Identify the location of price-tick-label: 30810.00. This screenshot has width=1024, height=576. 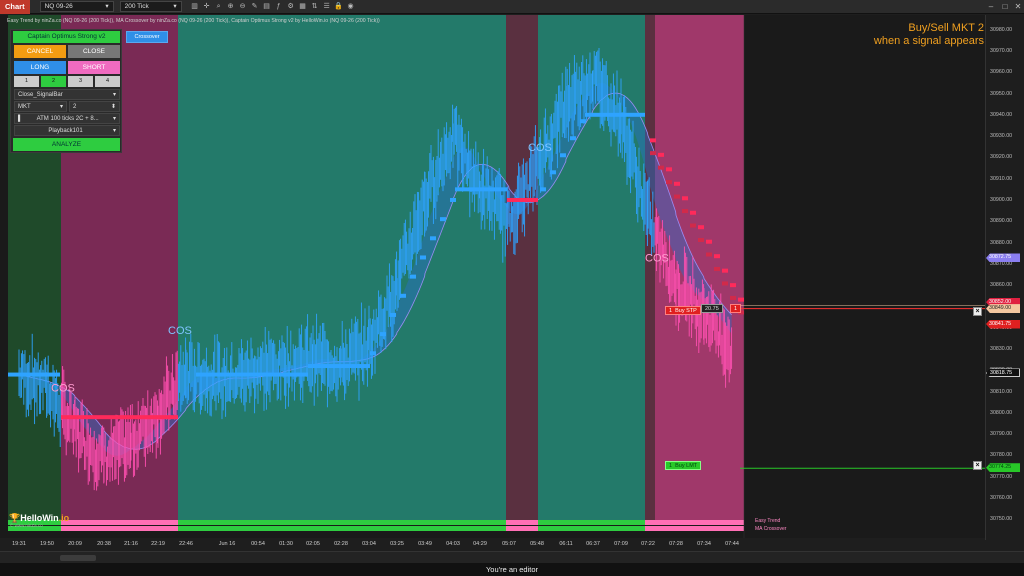
(1001, 391).